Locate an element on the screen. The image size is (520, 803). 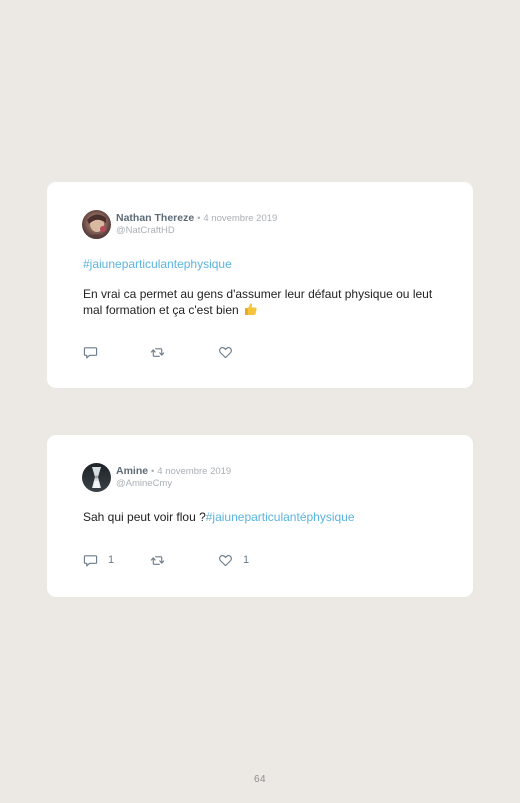
reply-count: 1 is located at coordinates (111, 560).